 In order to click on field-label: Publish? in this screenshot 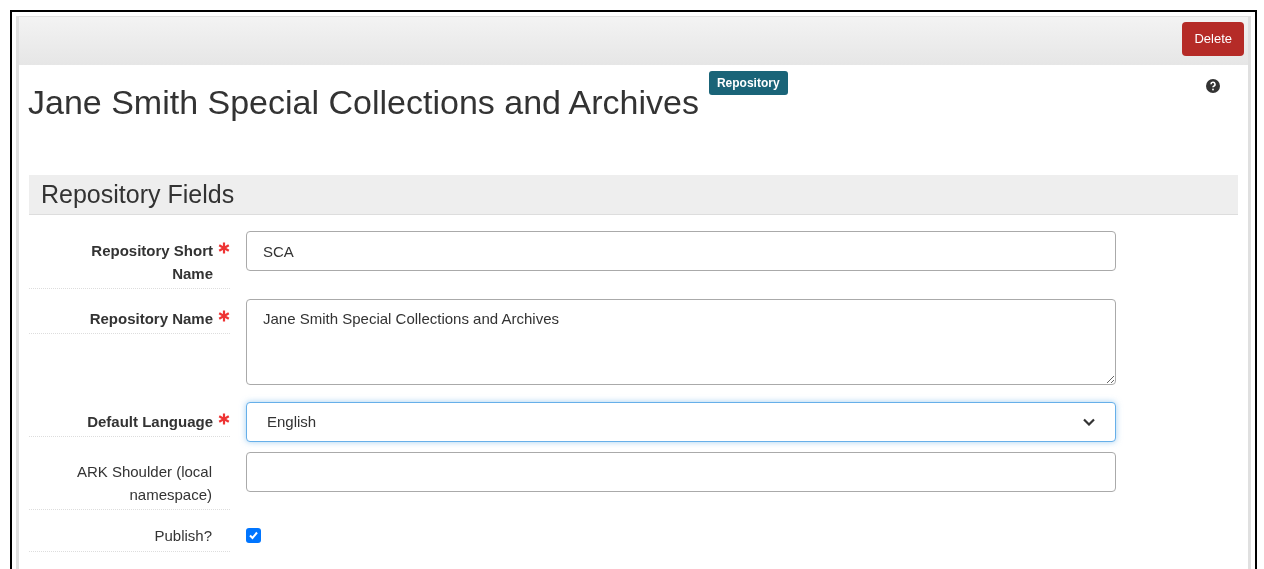, I will do `click(182, 536)`.